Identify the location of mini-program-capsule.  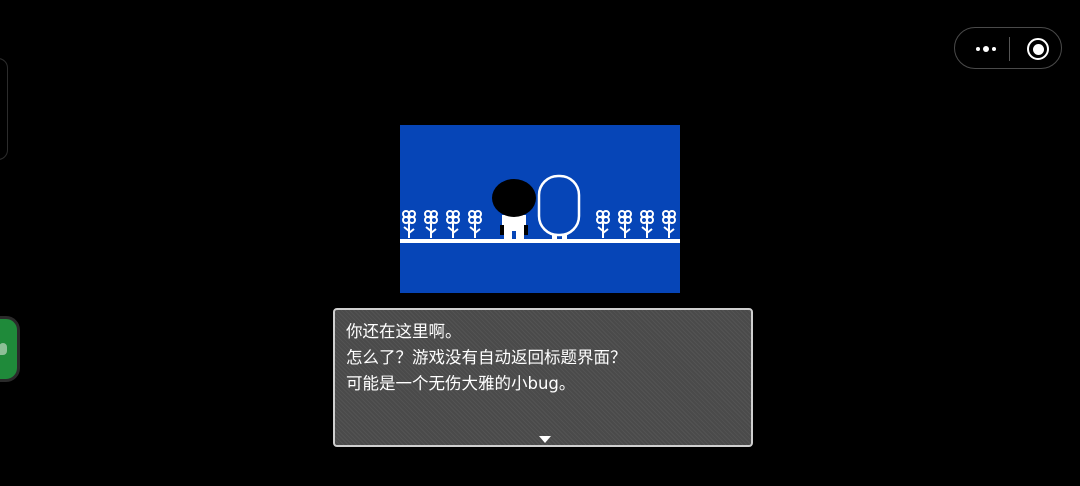
(1008, 48).